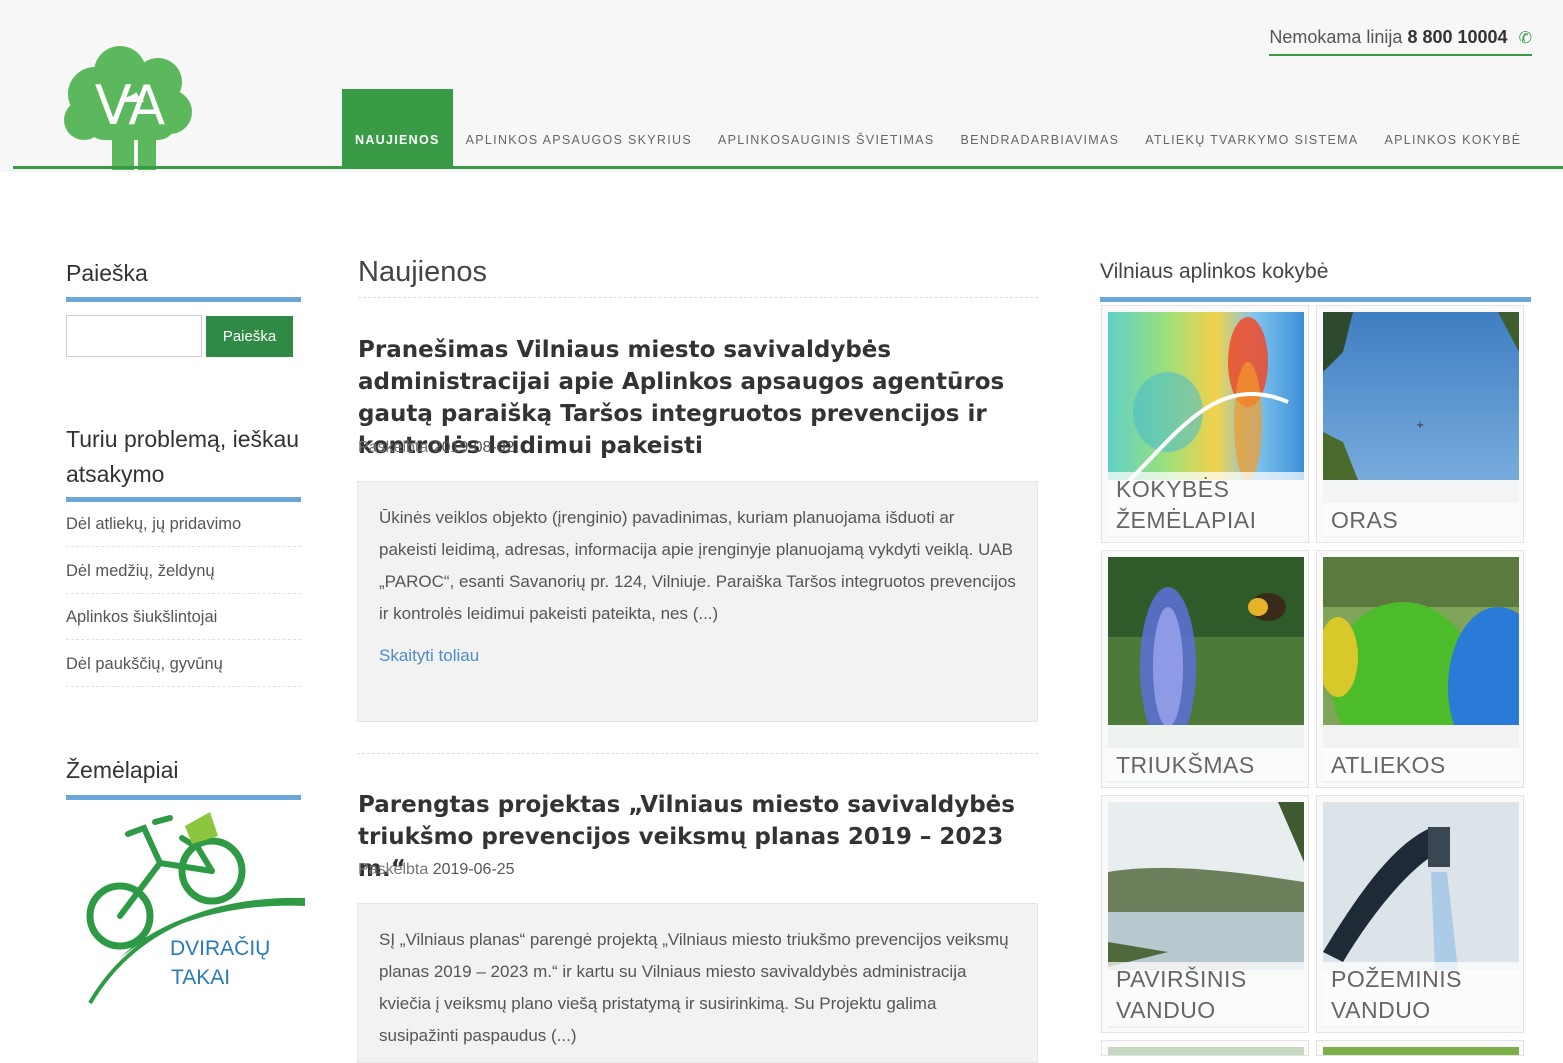 Image resolution: width=1563 pixels, height=1063 pixels. What do you see at coordinates (1206, 994) in the screenshot?
I see `tile-label: PAVIRŠINIS VANDUO` at bounding box center [1206, 994].